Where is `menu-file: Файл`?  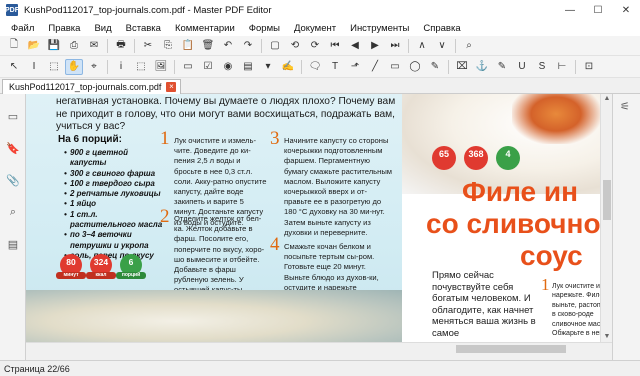
menu-file: Файл is located at coordinates (22, 28).